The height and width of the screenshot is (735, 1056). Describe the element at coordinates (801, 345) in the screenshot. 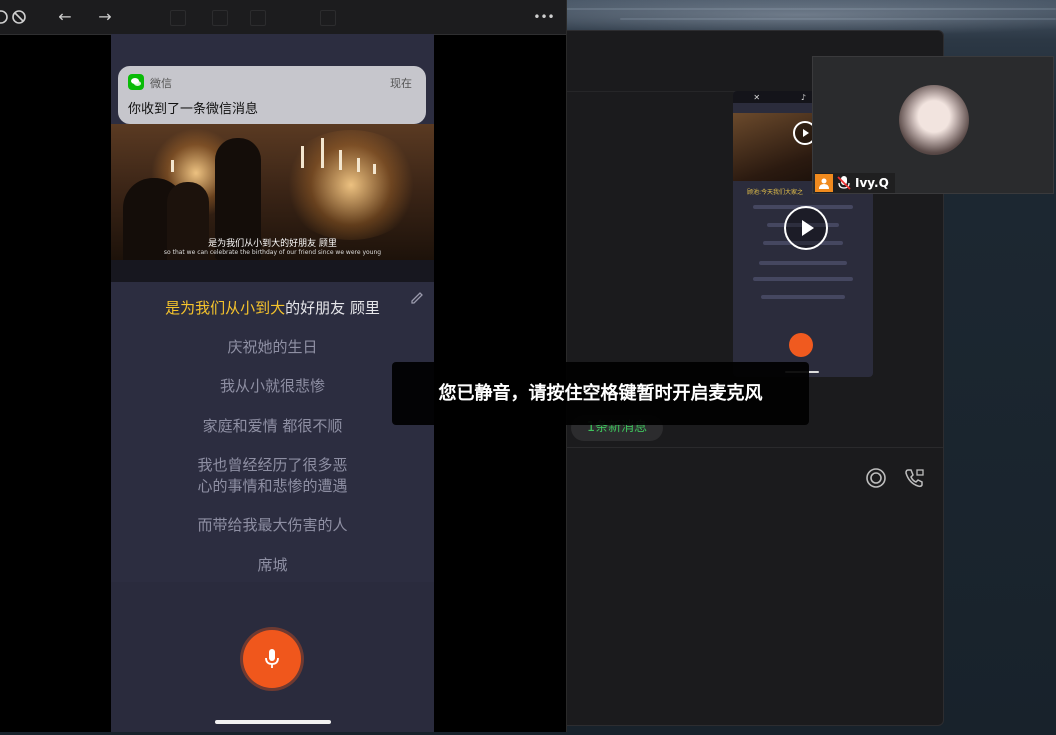

I see `mini-mic-icon` at that location.